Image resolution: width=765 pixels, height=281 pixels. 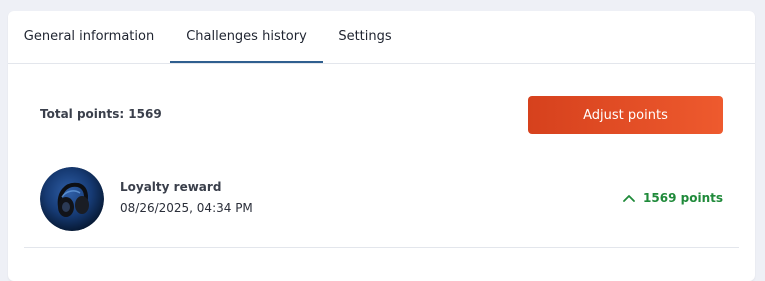 I want to click on adjust-points-button: Adjust points, so click(x=625, y=115).